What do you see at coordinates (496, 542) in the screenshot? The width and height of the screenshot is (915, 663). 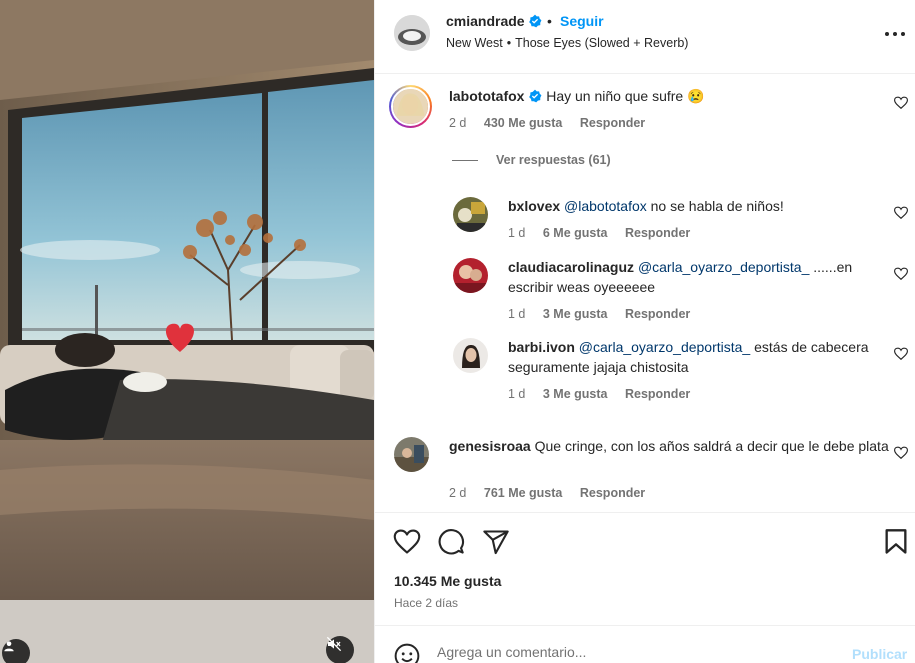 I see `share-icon` at bounding box center [496, 542].